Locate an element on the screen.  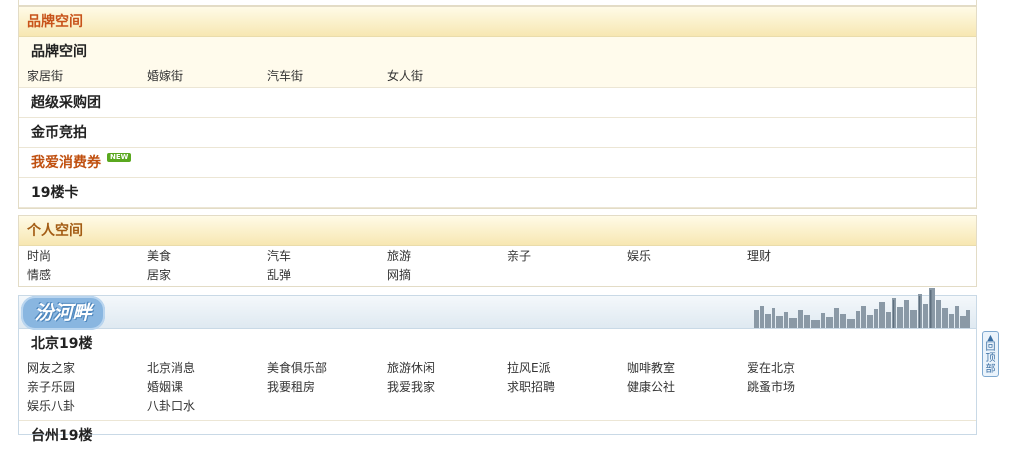
card-row: 19楼卡 is located at coordinates (497, 193).